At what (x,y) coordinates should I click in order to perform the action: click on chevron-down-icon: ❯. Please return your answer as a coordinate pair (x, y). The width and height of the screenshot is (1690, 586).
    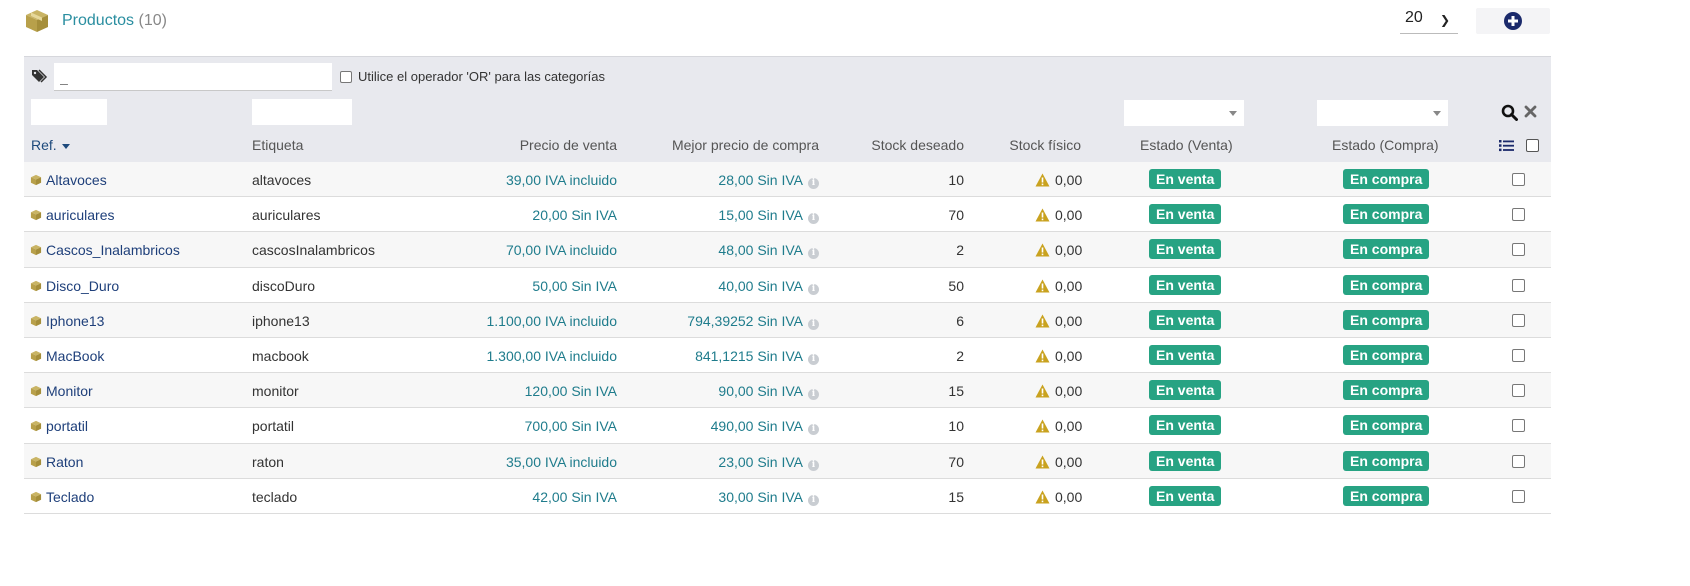
    Looking at the image, I should click on (1444, 20).